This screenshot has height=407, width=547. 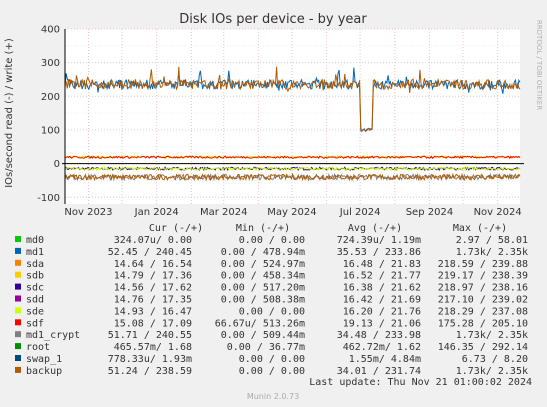 What do you see at coordinates (382, 323) in the screenshot?
I see `legend-value: 19.13 / 21.06` at bounding box center [382, 323].